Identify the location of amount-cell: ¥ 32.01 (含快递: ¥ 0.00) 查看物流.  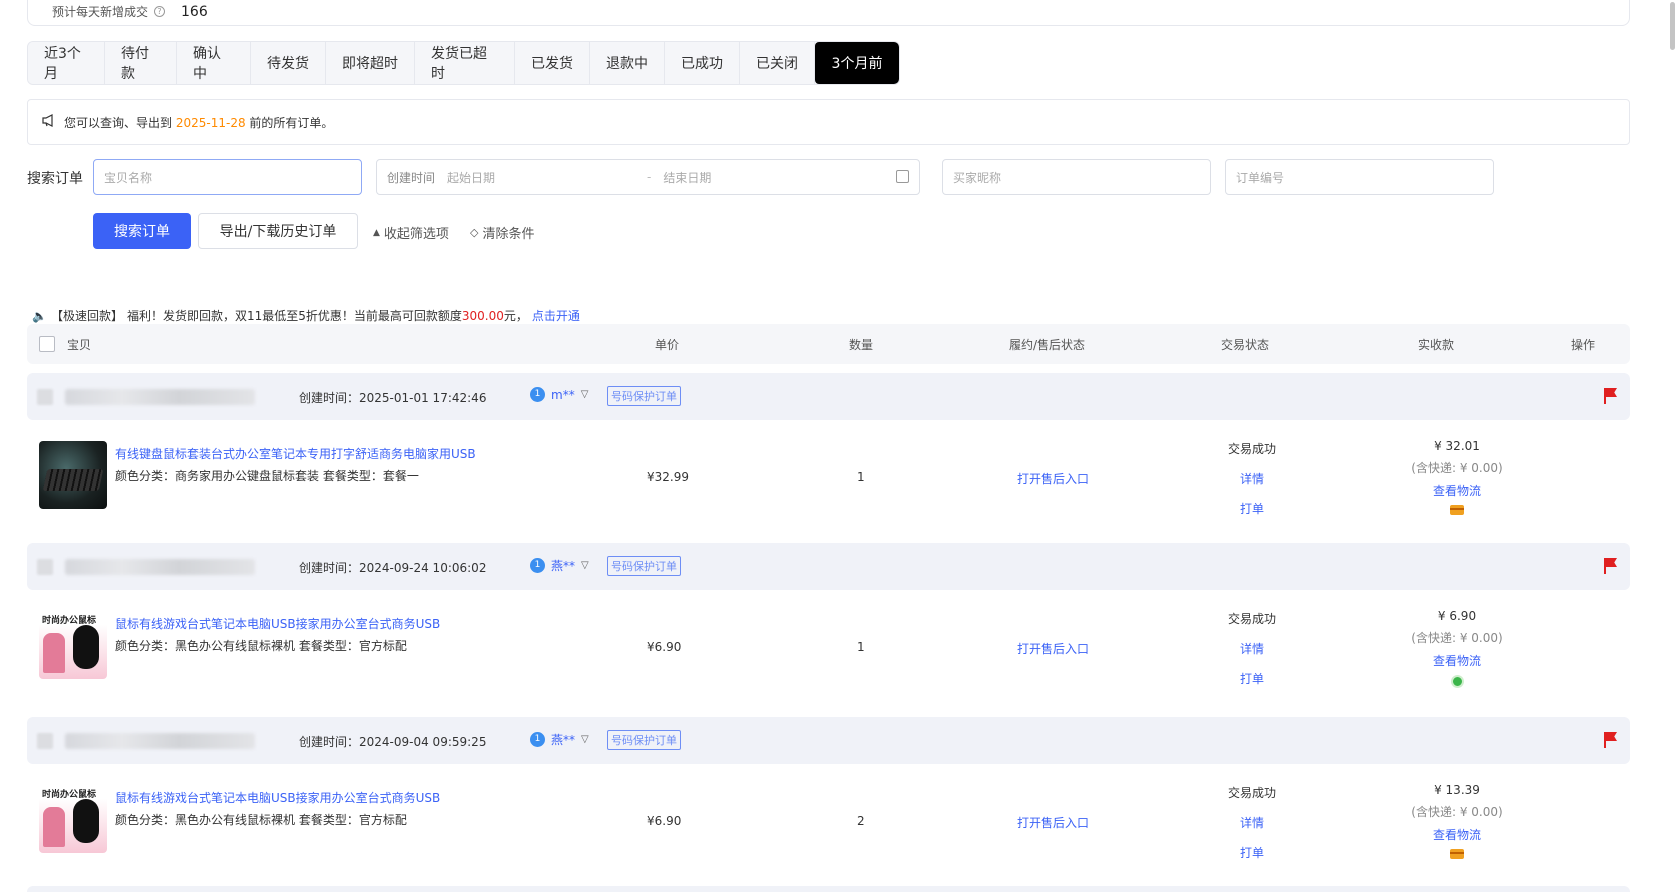
(1457, 477).